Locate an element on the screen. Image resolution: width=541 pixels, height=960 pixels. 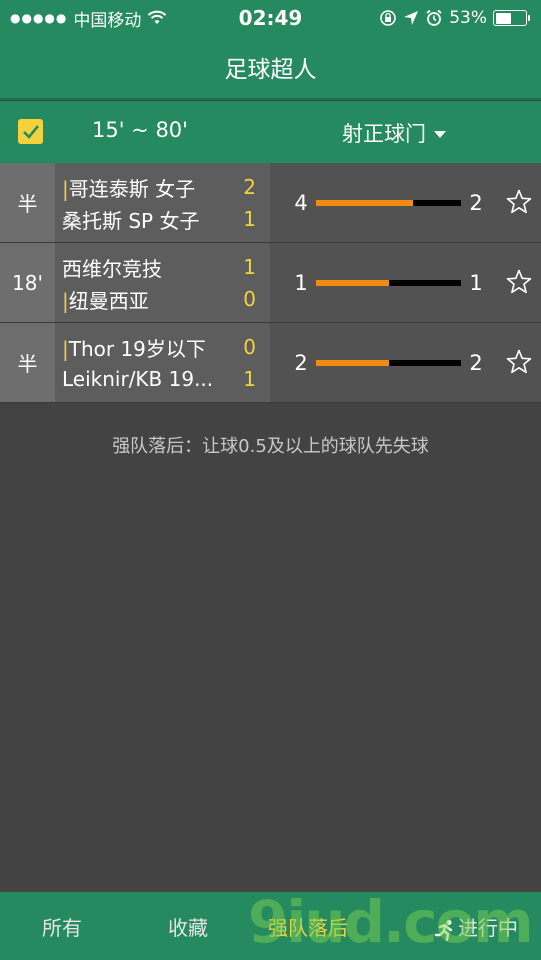
home-team-name: |哥连泰斯 女子 is located at coordinates (129, 188).